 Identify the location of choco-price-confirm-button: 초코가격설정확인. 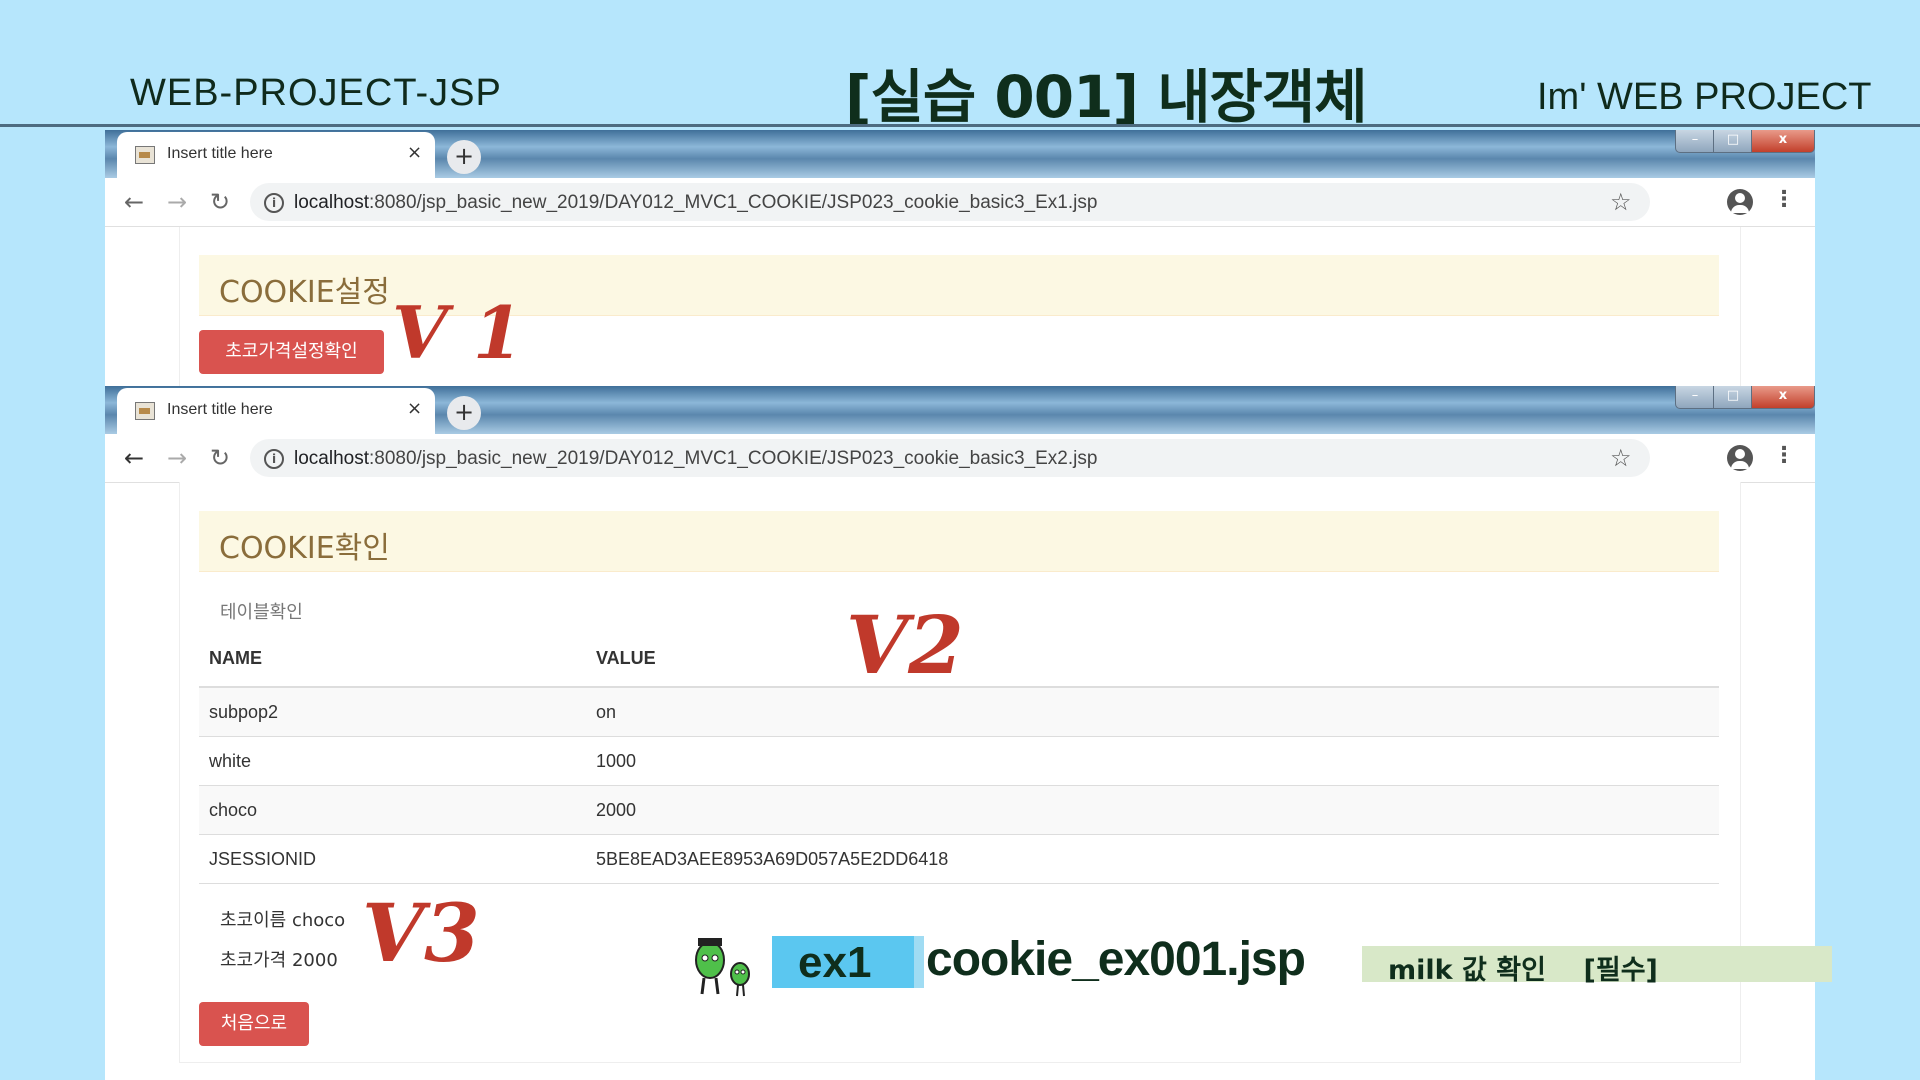
(291, 352).